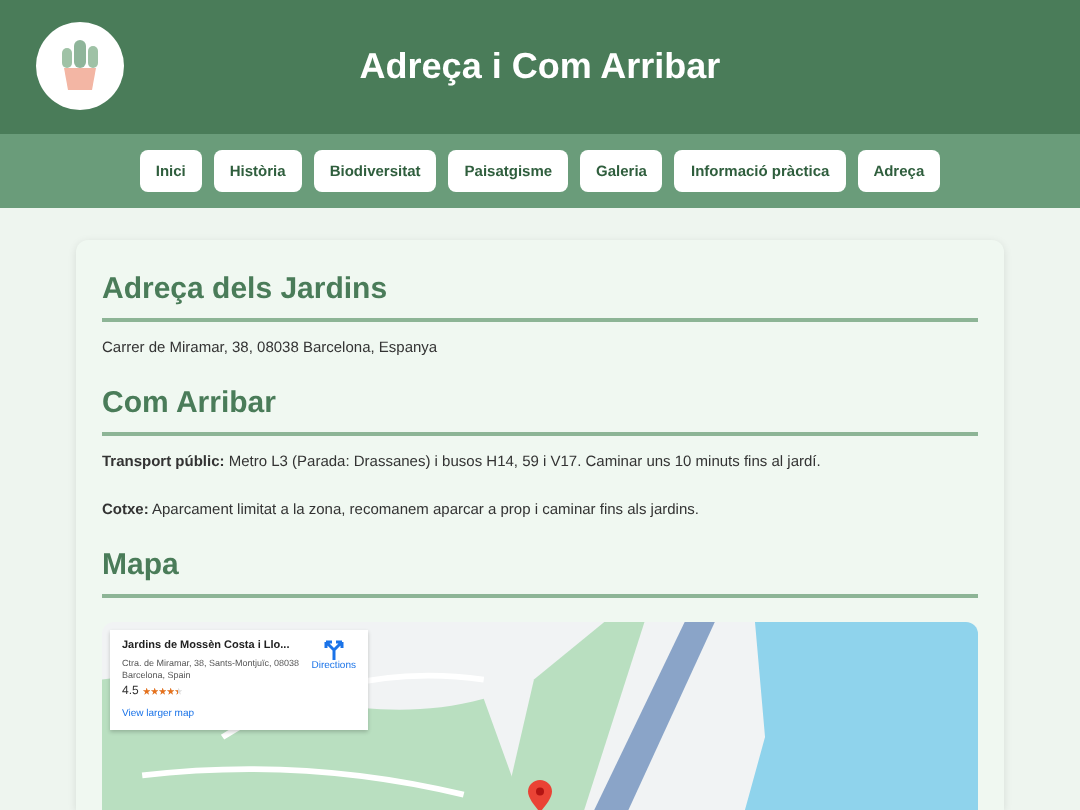  What do you see at coordinates (333, 650) in the screenshot?
I see `directions-icon` at bounding box center [333, 650].